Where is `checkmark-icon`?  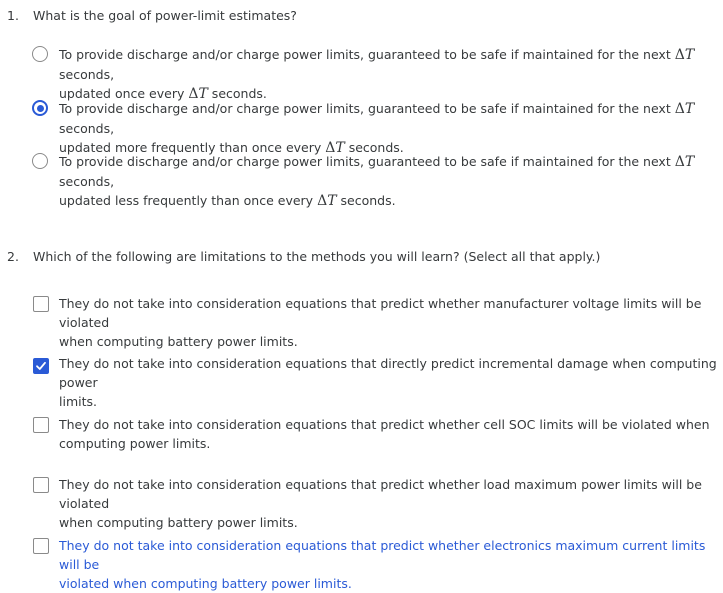
checkmark-icon is located at coordinates (41, 365).